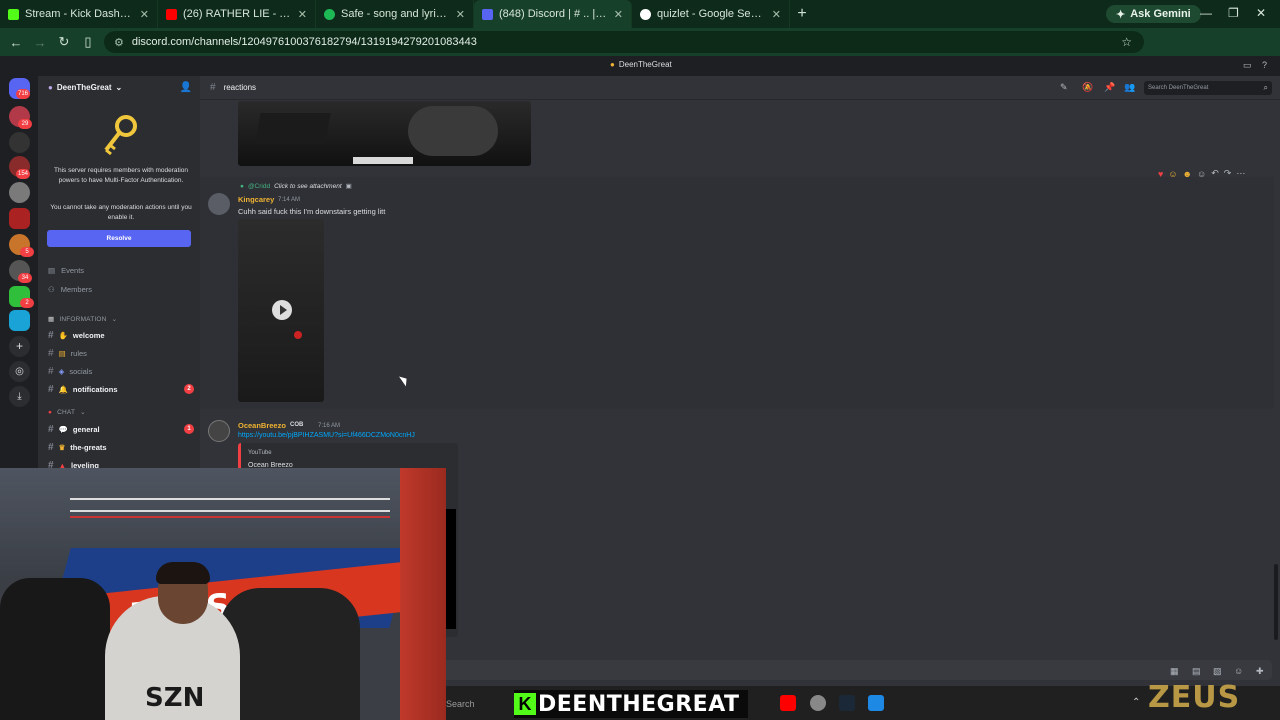 The width and height of the screenshot is (1280, 720). I want to click on crown-icon: ♛, so click(62, 447).